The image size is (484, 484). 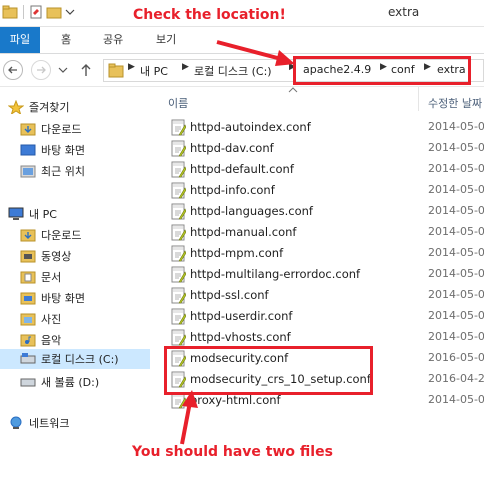 I want to click on file-name: proxy-html.conf, so click(x=235, y=400).